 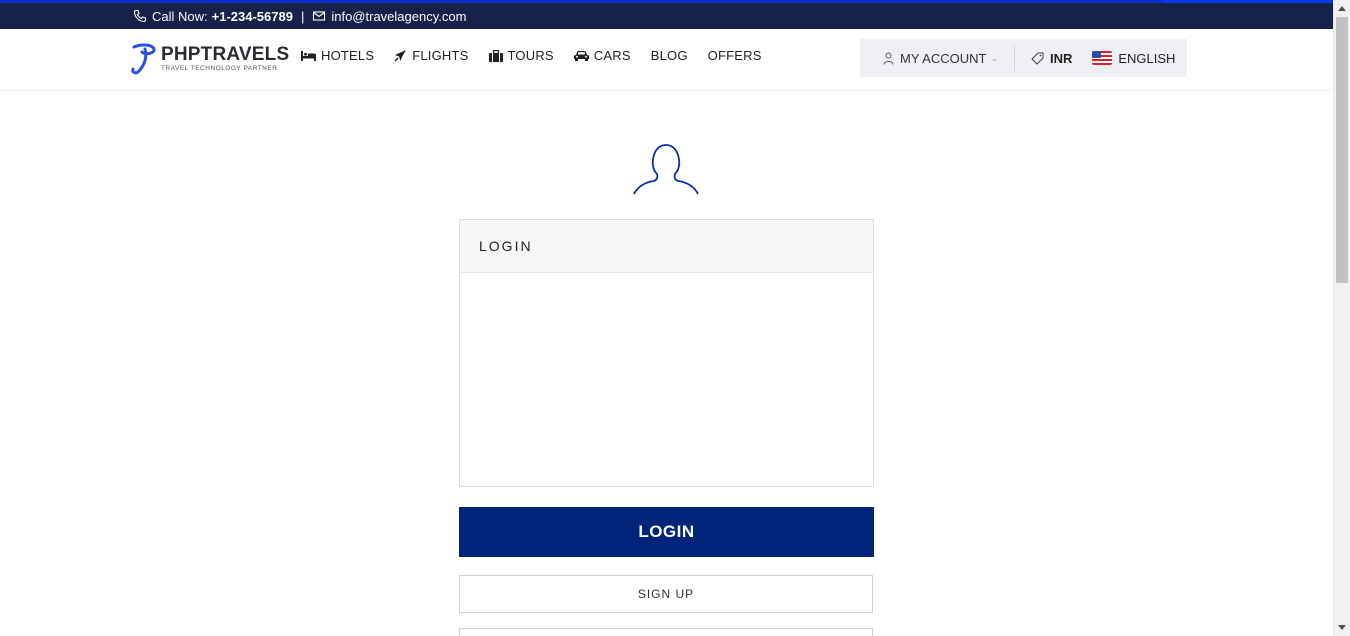 I want to click on nav-label-flights: FLIGHTS, so click(x=440, y=55).